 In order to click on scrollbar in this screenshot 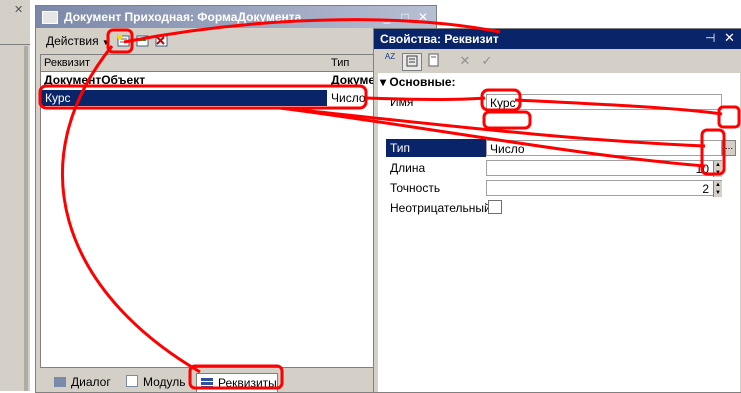, I will do `click(26, 218)`.